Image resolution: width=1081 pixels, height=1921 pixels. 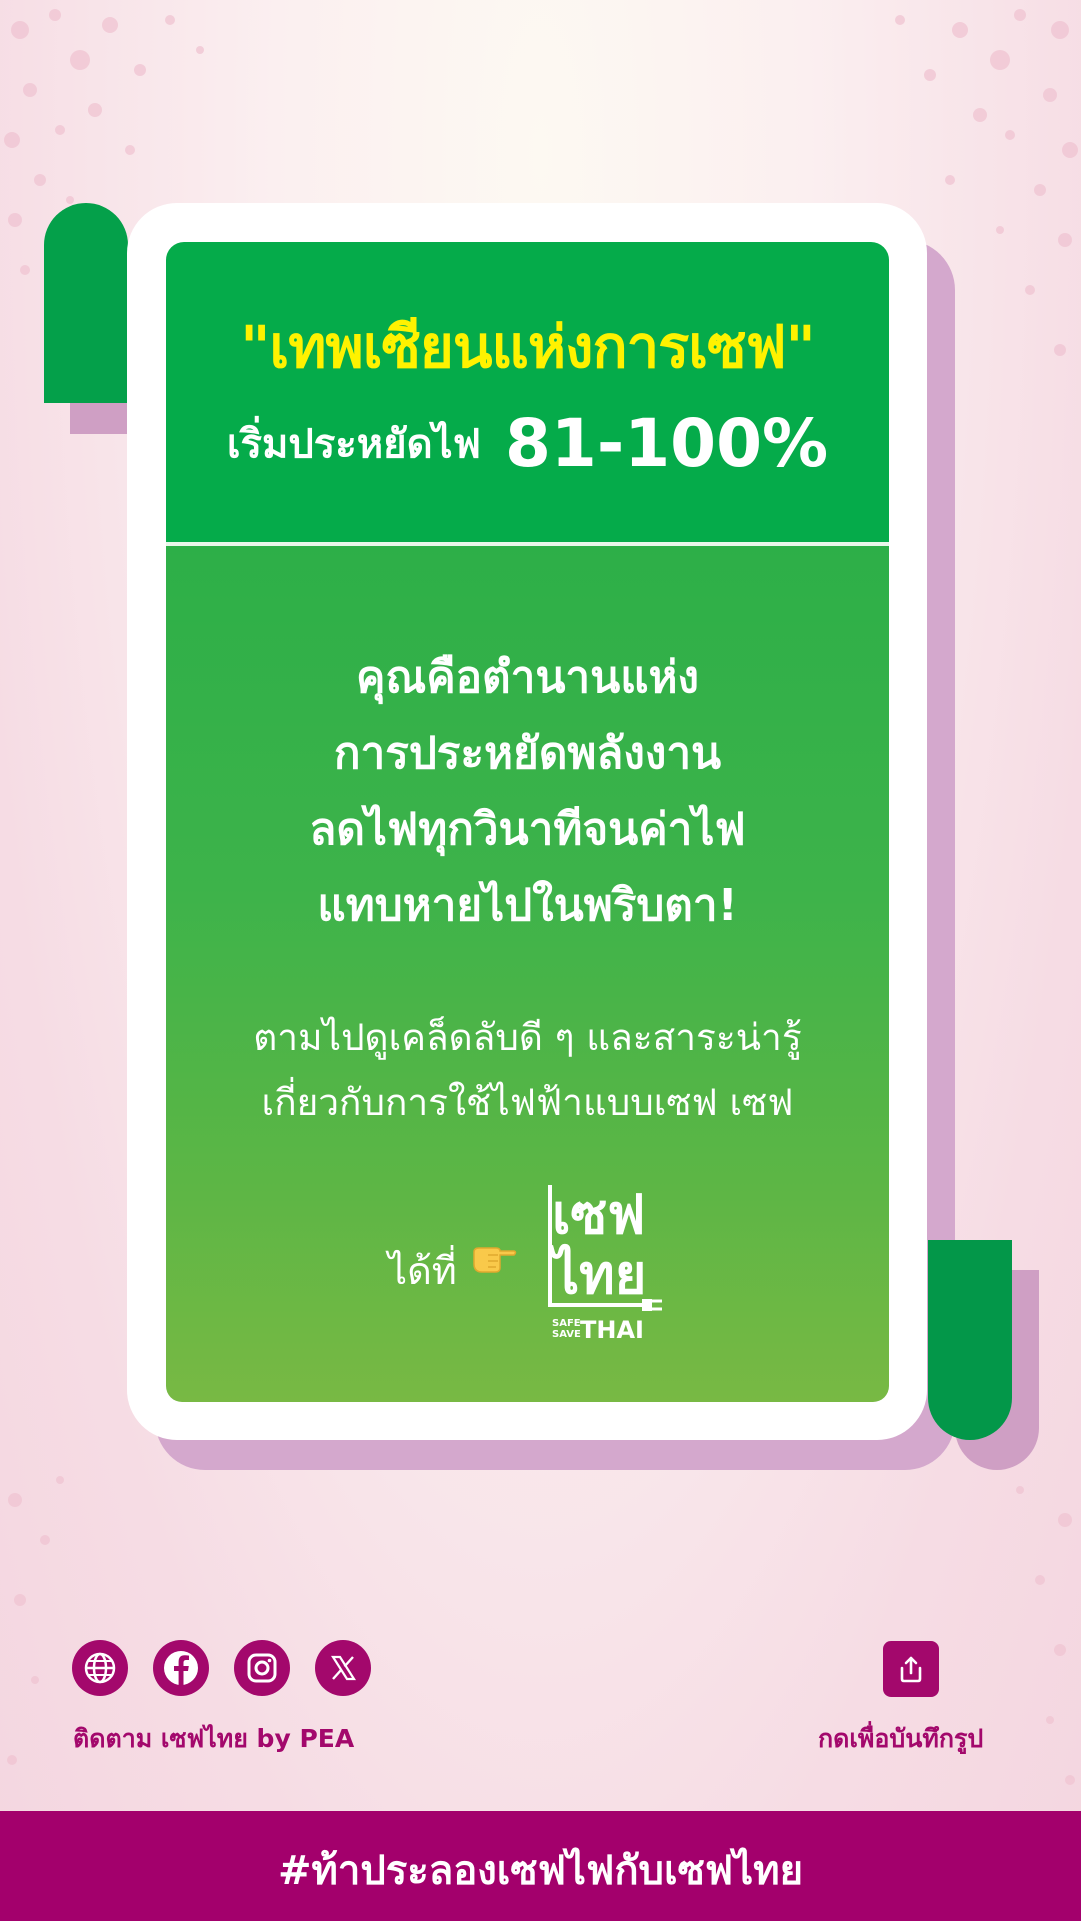 What do you see at coordinates (527, 1037) in the screenshot?
I see `follow-line: ตามไปดูเคล็ดลับดี ๆ และสาระน่ารู้` at bounding box center [527, 1037].